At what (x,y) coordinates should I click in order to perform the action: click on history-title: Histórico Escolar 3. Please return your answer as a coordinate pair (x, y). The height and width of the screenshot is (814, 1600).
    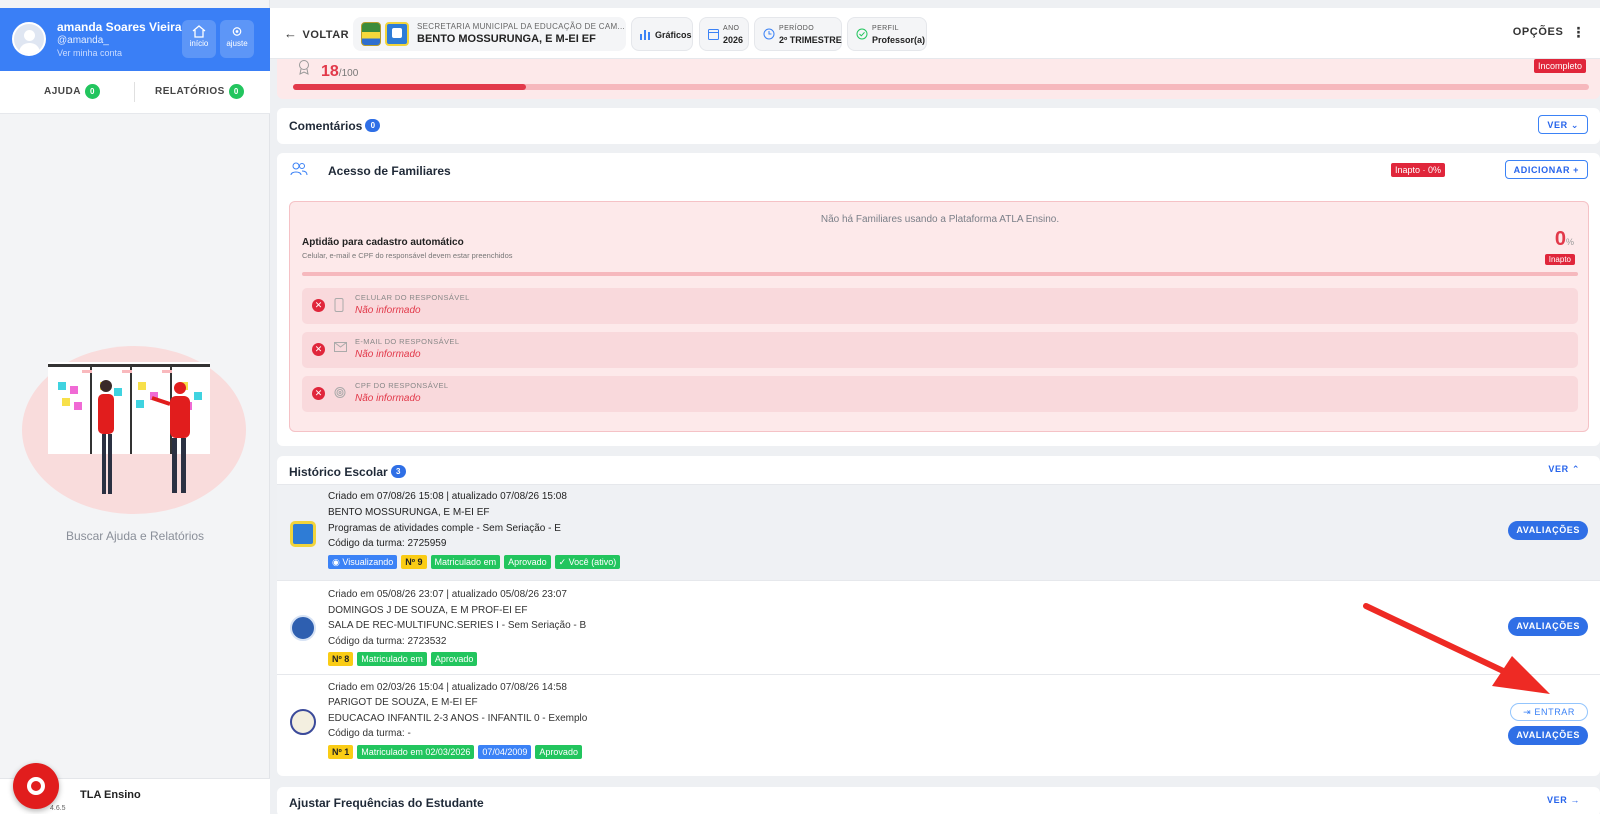
    Looking at the image, I should click on (347, 472).